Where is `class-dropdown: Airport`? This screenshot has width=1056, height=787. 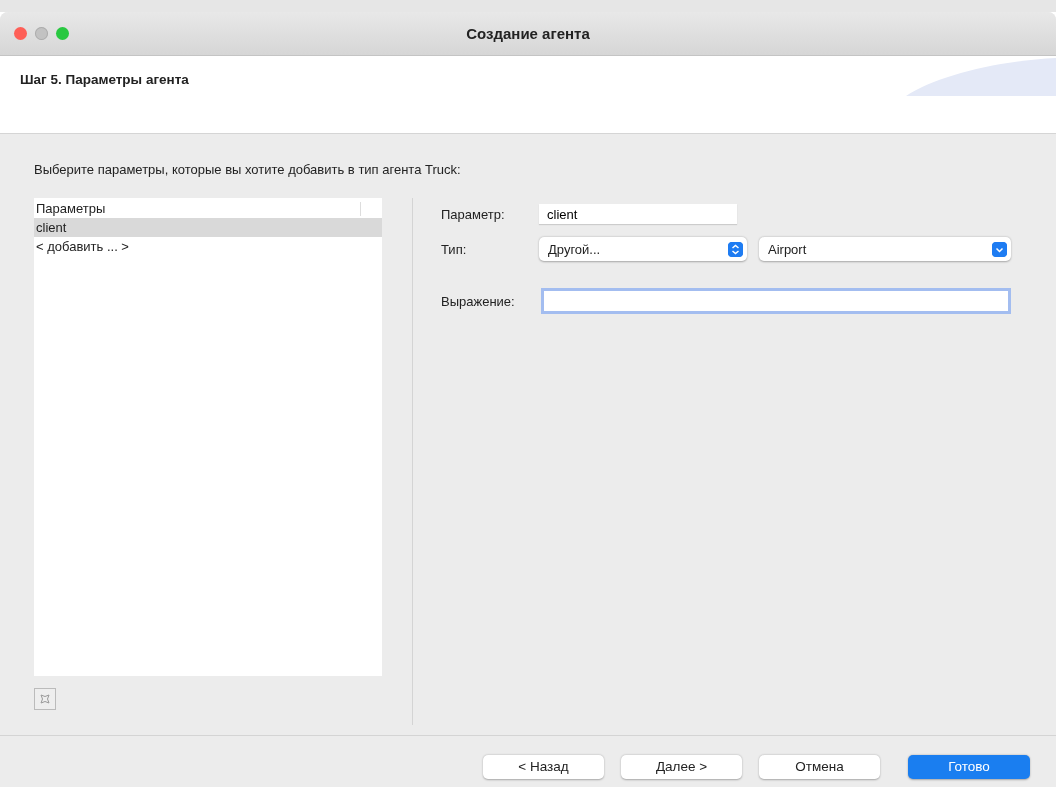
class-dropdown: Airport is located at coordinates (885, 249).